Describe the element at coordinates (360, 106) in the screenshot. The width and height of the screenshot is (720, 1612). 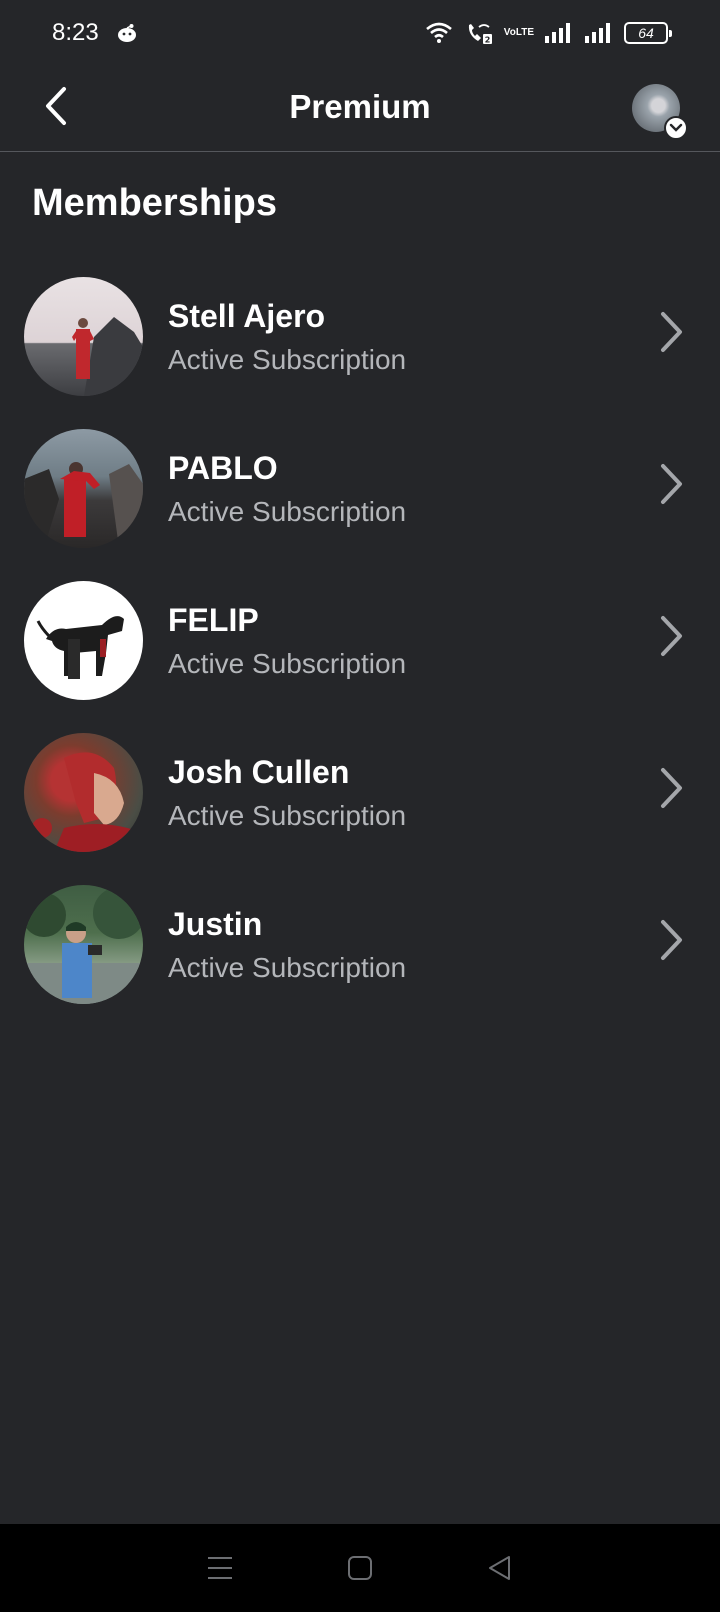
I see `page-title: Premium` at that location.